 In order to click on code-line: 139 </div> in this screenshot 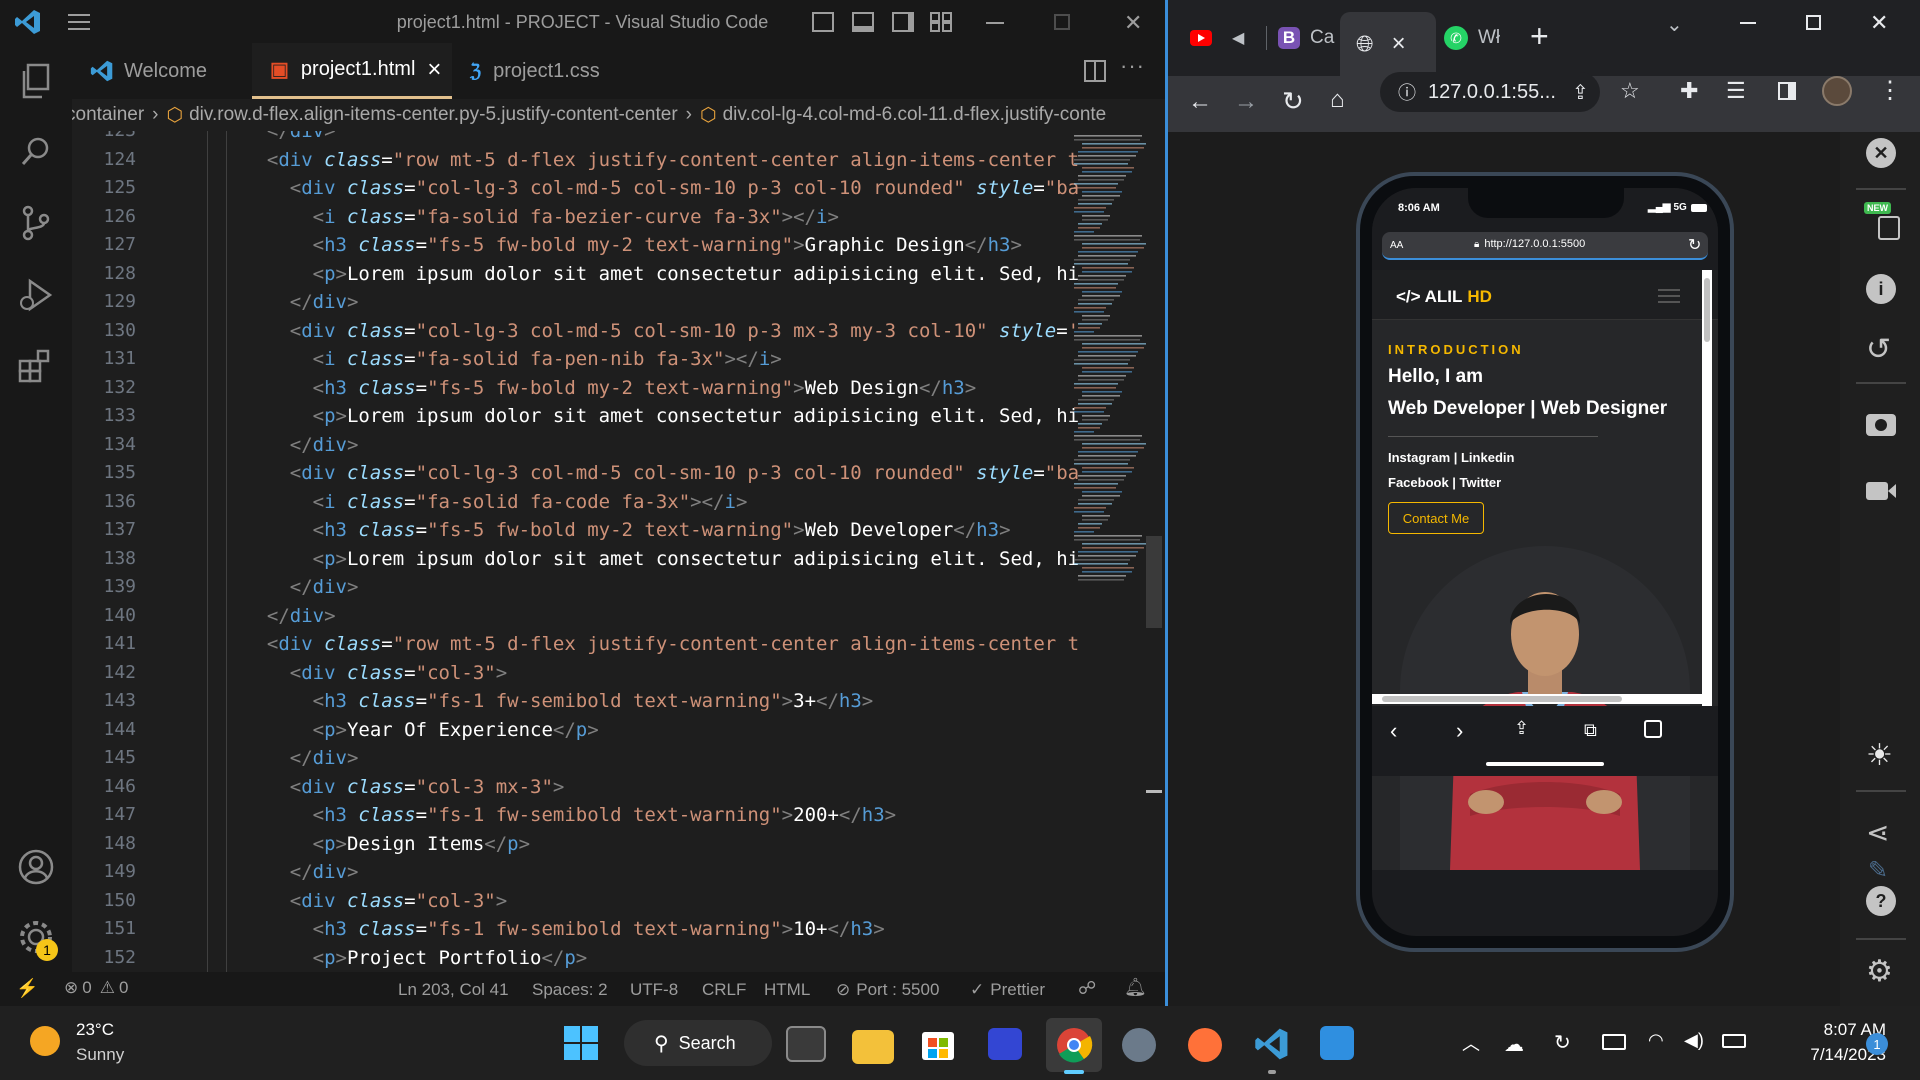, I will do `click(618, 587)`.